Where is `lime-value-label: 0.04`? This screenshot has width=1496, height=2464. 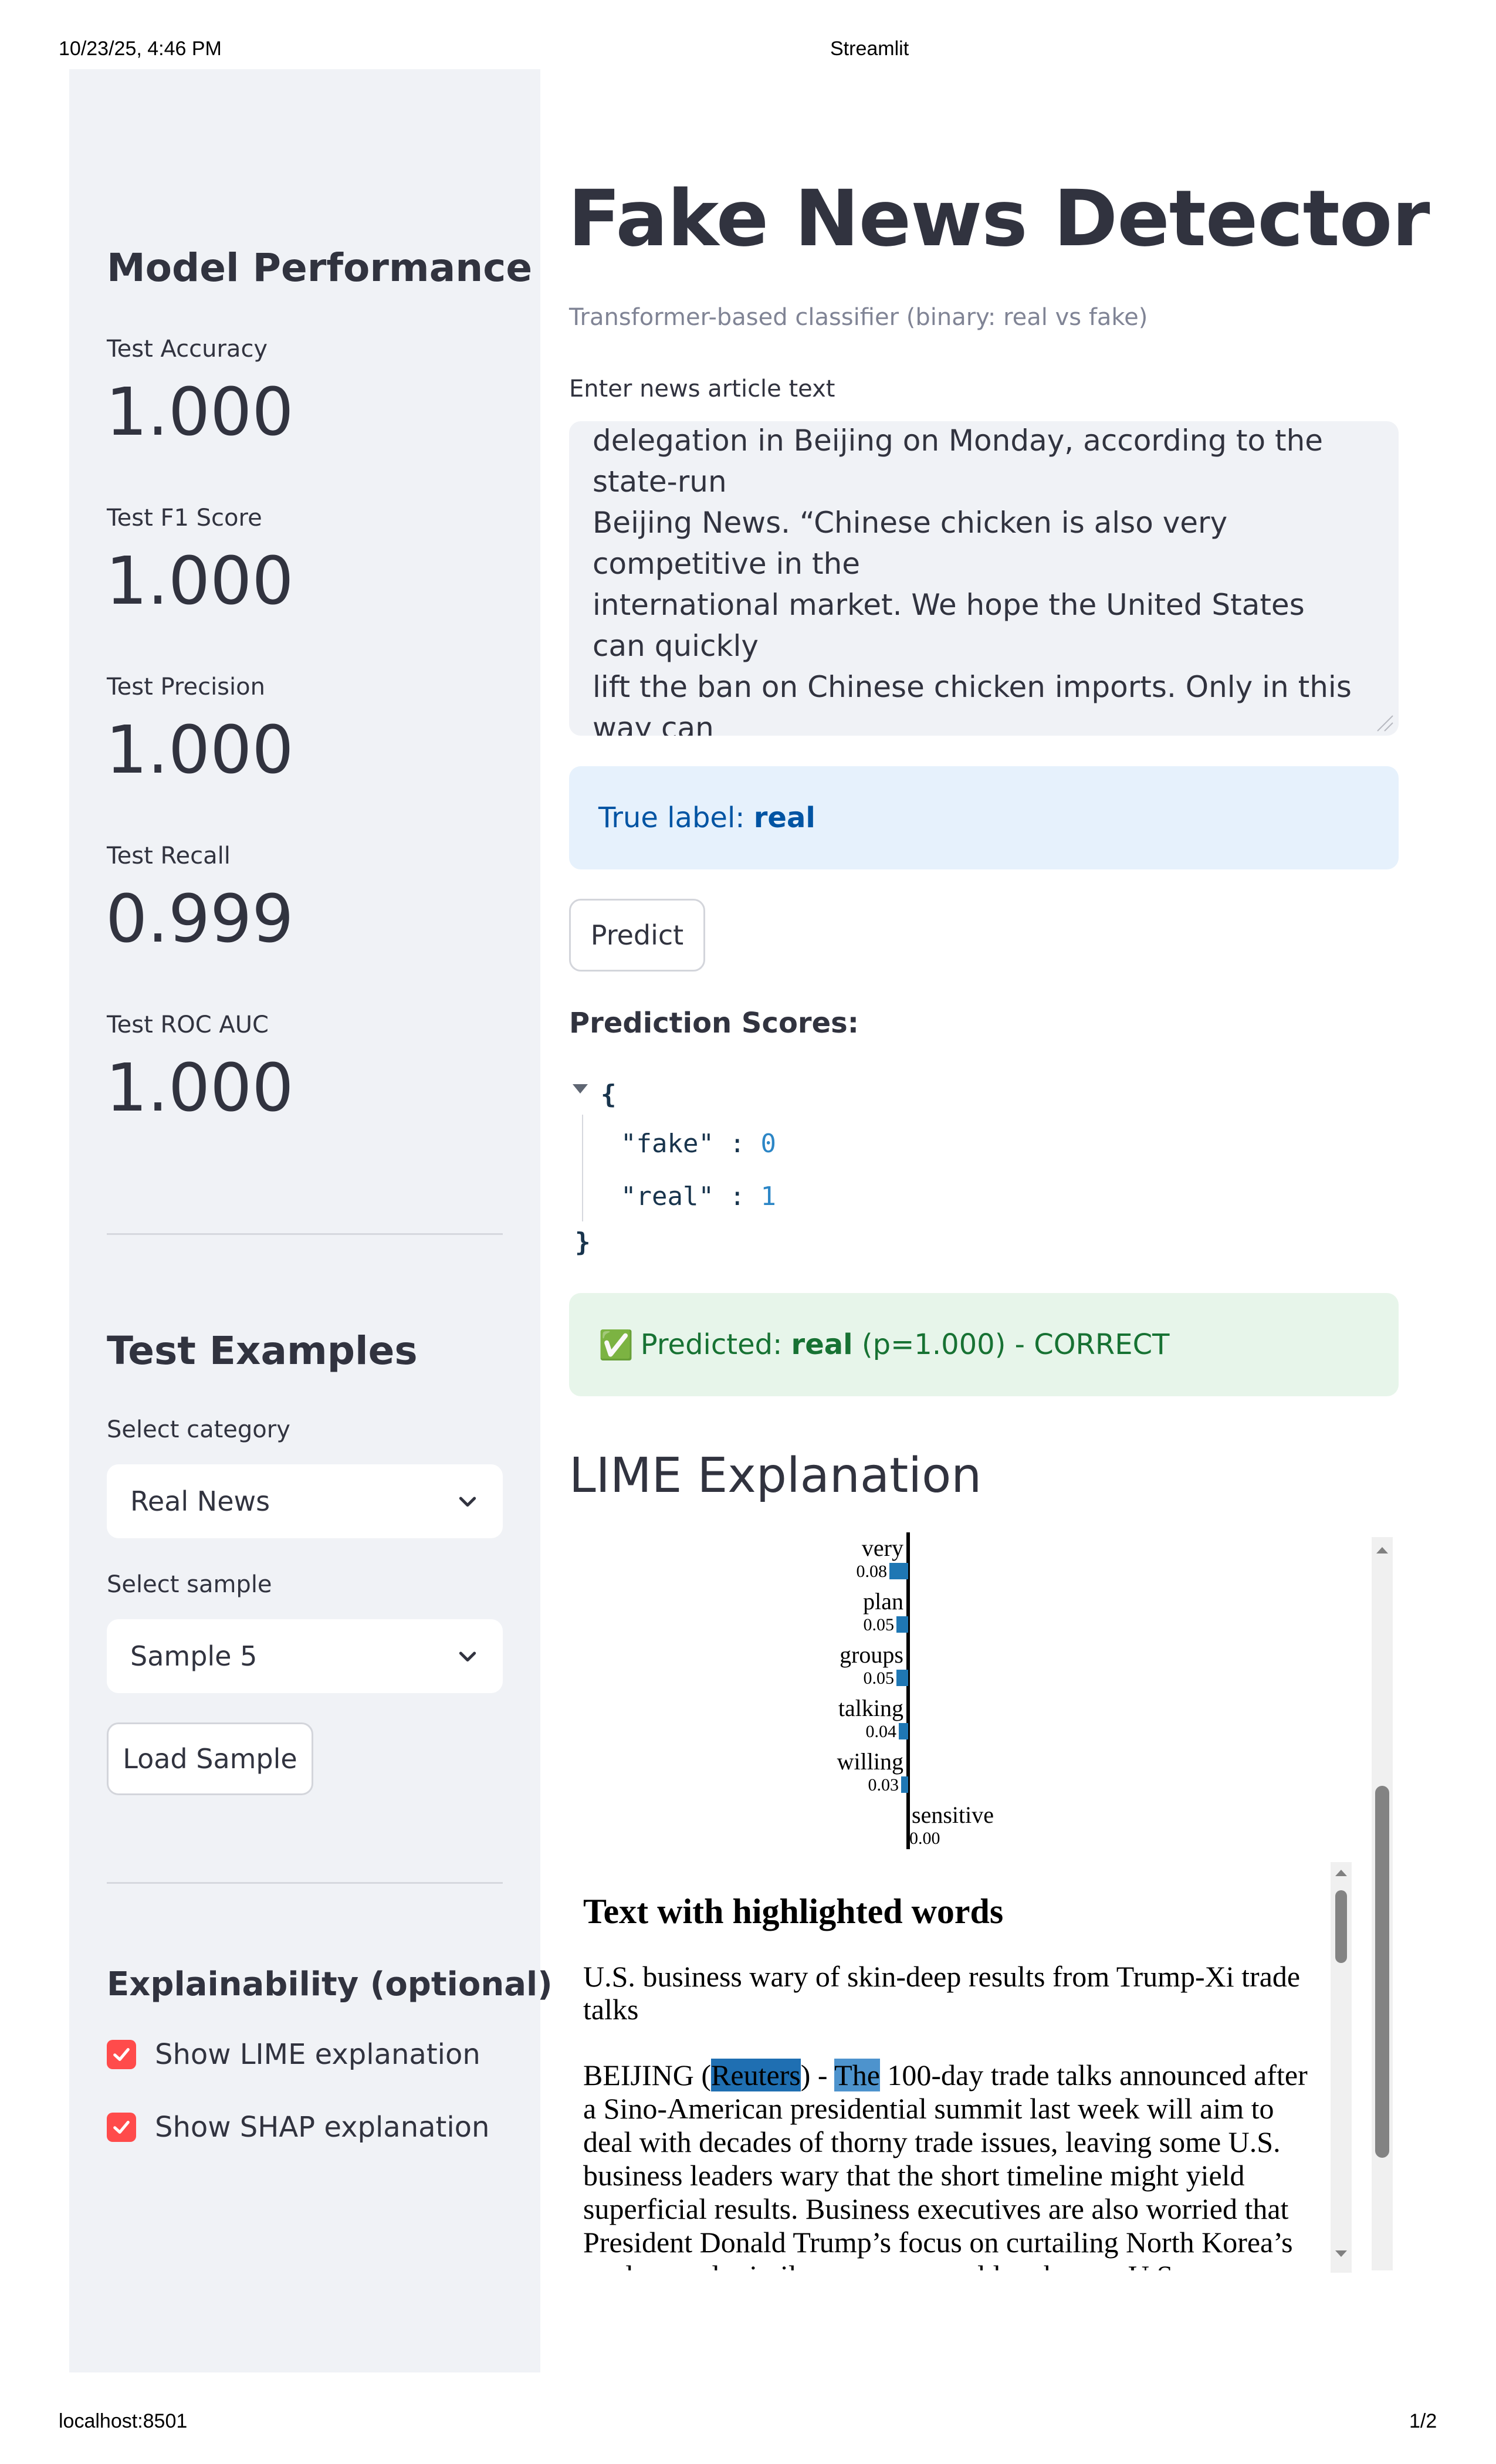
lime-value-label: 0.04 is located at coordinates (881, 1731).